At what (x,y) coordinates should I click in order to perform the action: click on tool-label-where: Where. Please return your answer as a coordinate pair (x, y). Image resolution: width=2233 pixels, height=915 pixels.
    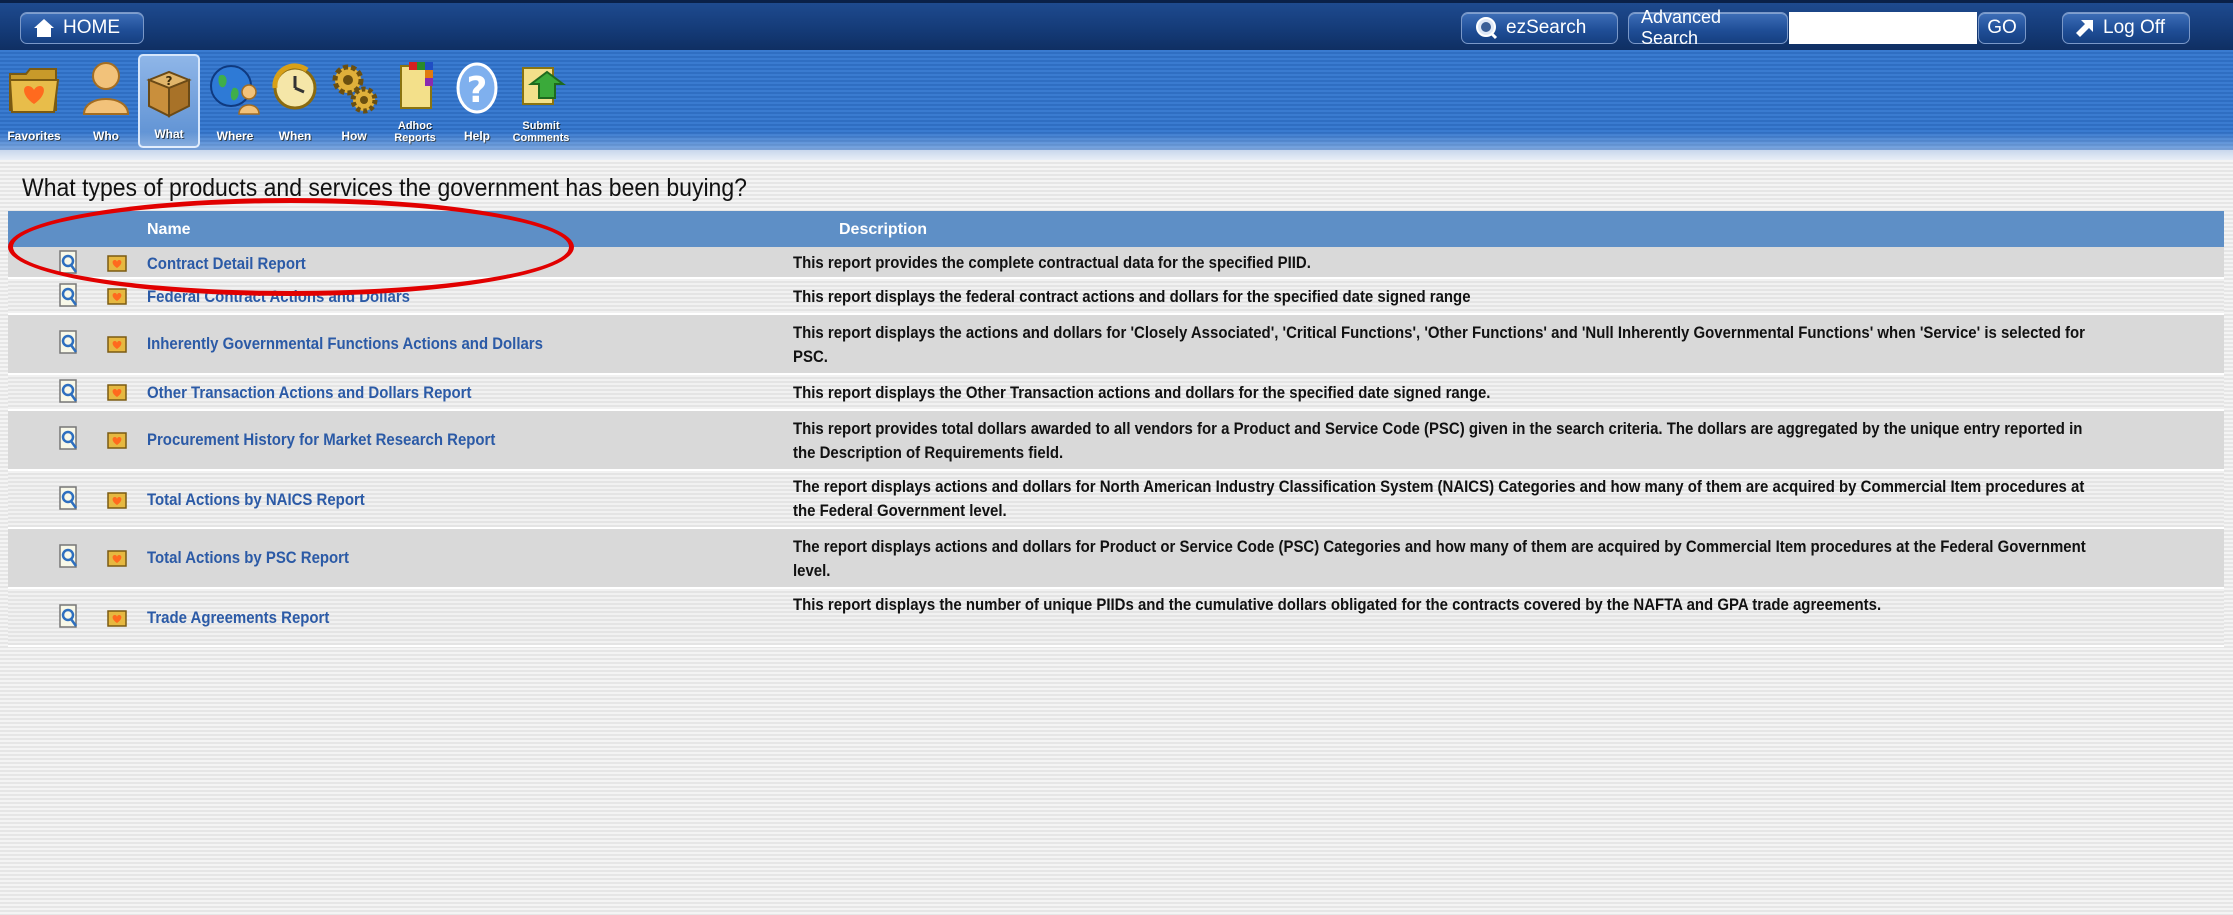
    Looking at the image, I should click on (235, 136).